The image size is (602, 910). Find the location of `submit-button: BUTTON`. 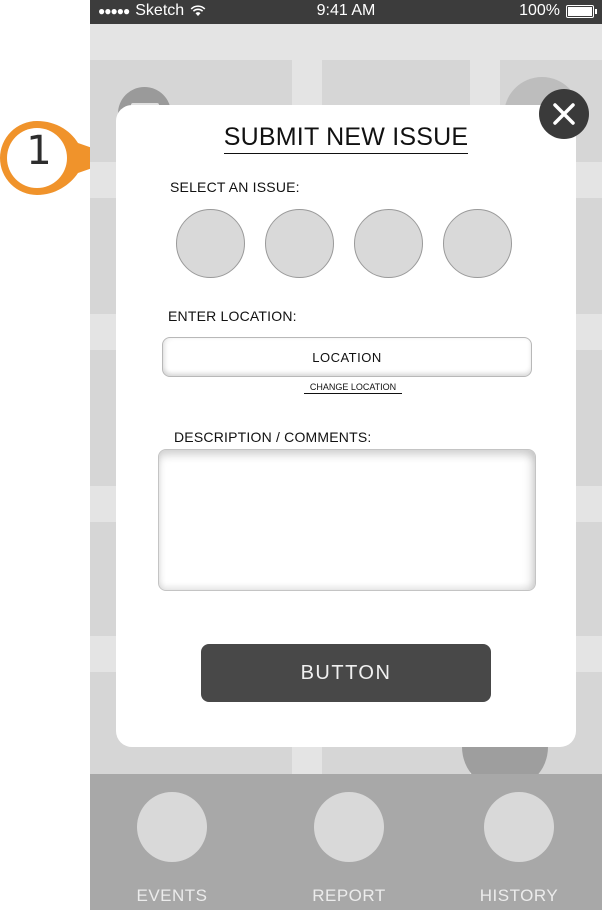

submit-button: BUTTON is located at coordinates (346, 673).